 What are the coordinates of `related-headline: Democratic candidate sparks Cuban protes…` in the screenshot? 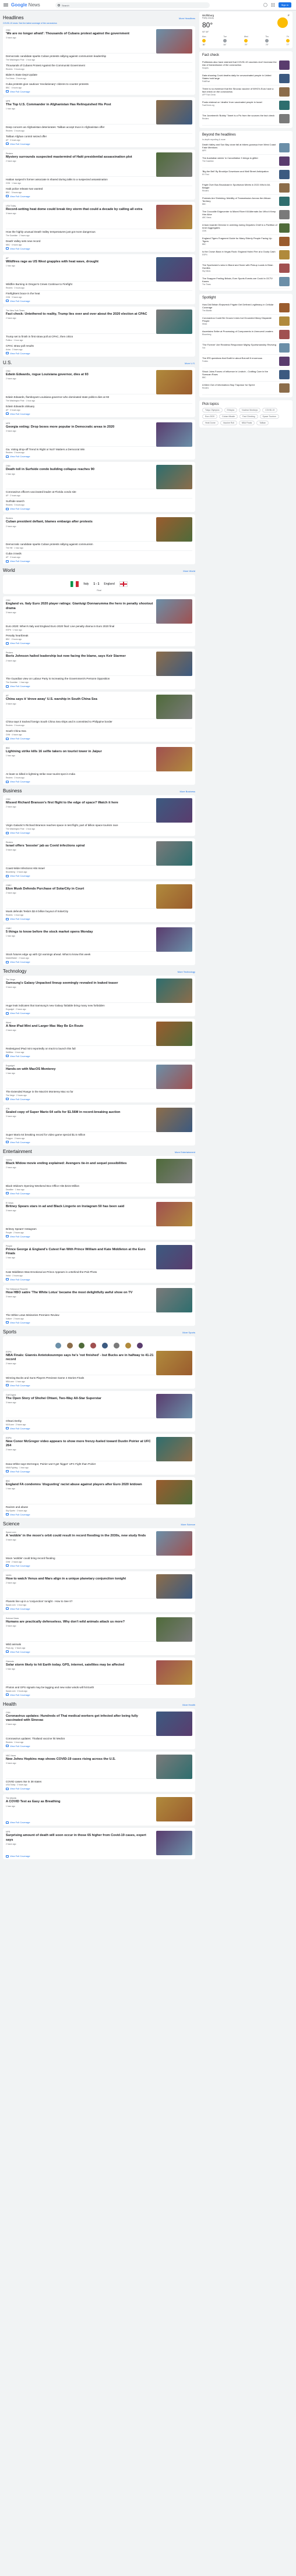 It's located at (99, 55).